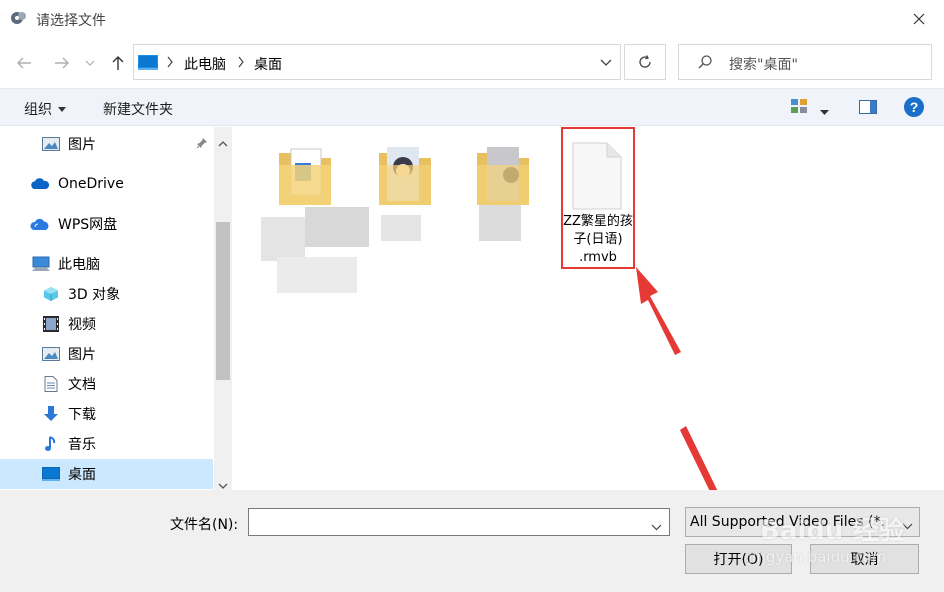  What do you see at coordinates (223, 301) in the screenshot?
I see `scrollbar-thumb` at bounding box center [223, 301].